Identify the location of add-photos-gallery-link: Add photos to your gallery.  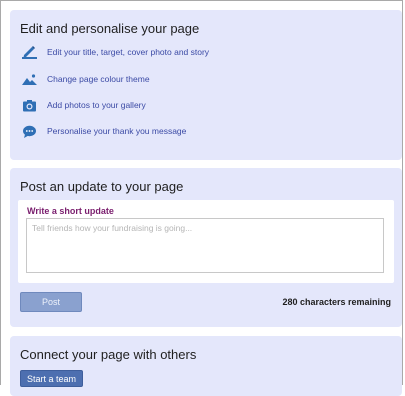
(84, 105).